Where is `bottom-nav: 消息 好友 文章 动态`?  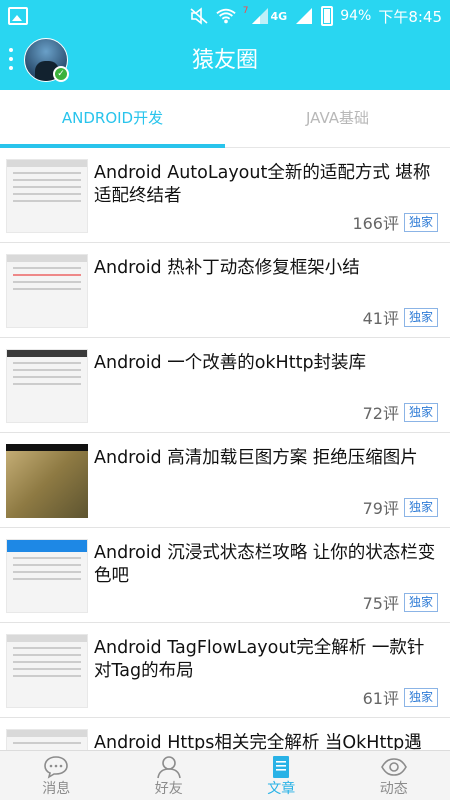 bottom-nav: 消息 好友 文章 动态 is located at coordinates (225, 775).